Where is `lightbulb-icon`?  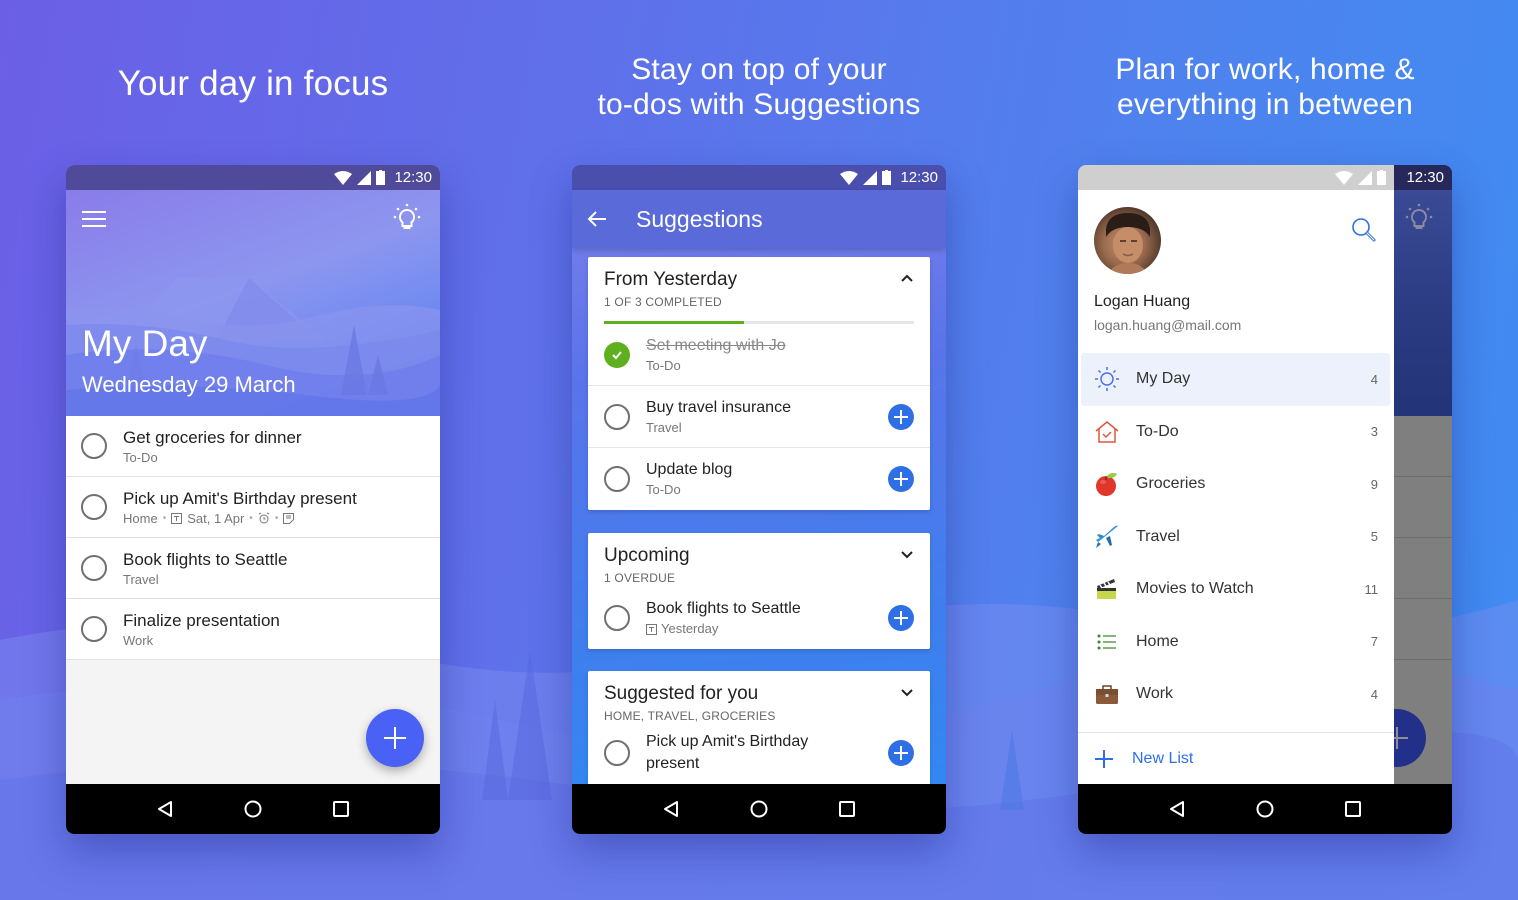
lightbulb-icon is located at coordinates (407, 216).